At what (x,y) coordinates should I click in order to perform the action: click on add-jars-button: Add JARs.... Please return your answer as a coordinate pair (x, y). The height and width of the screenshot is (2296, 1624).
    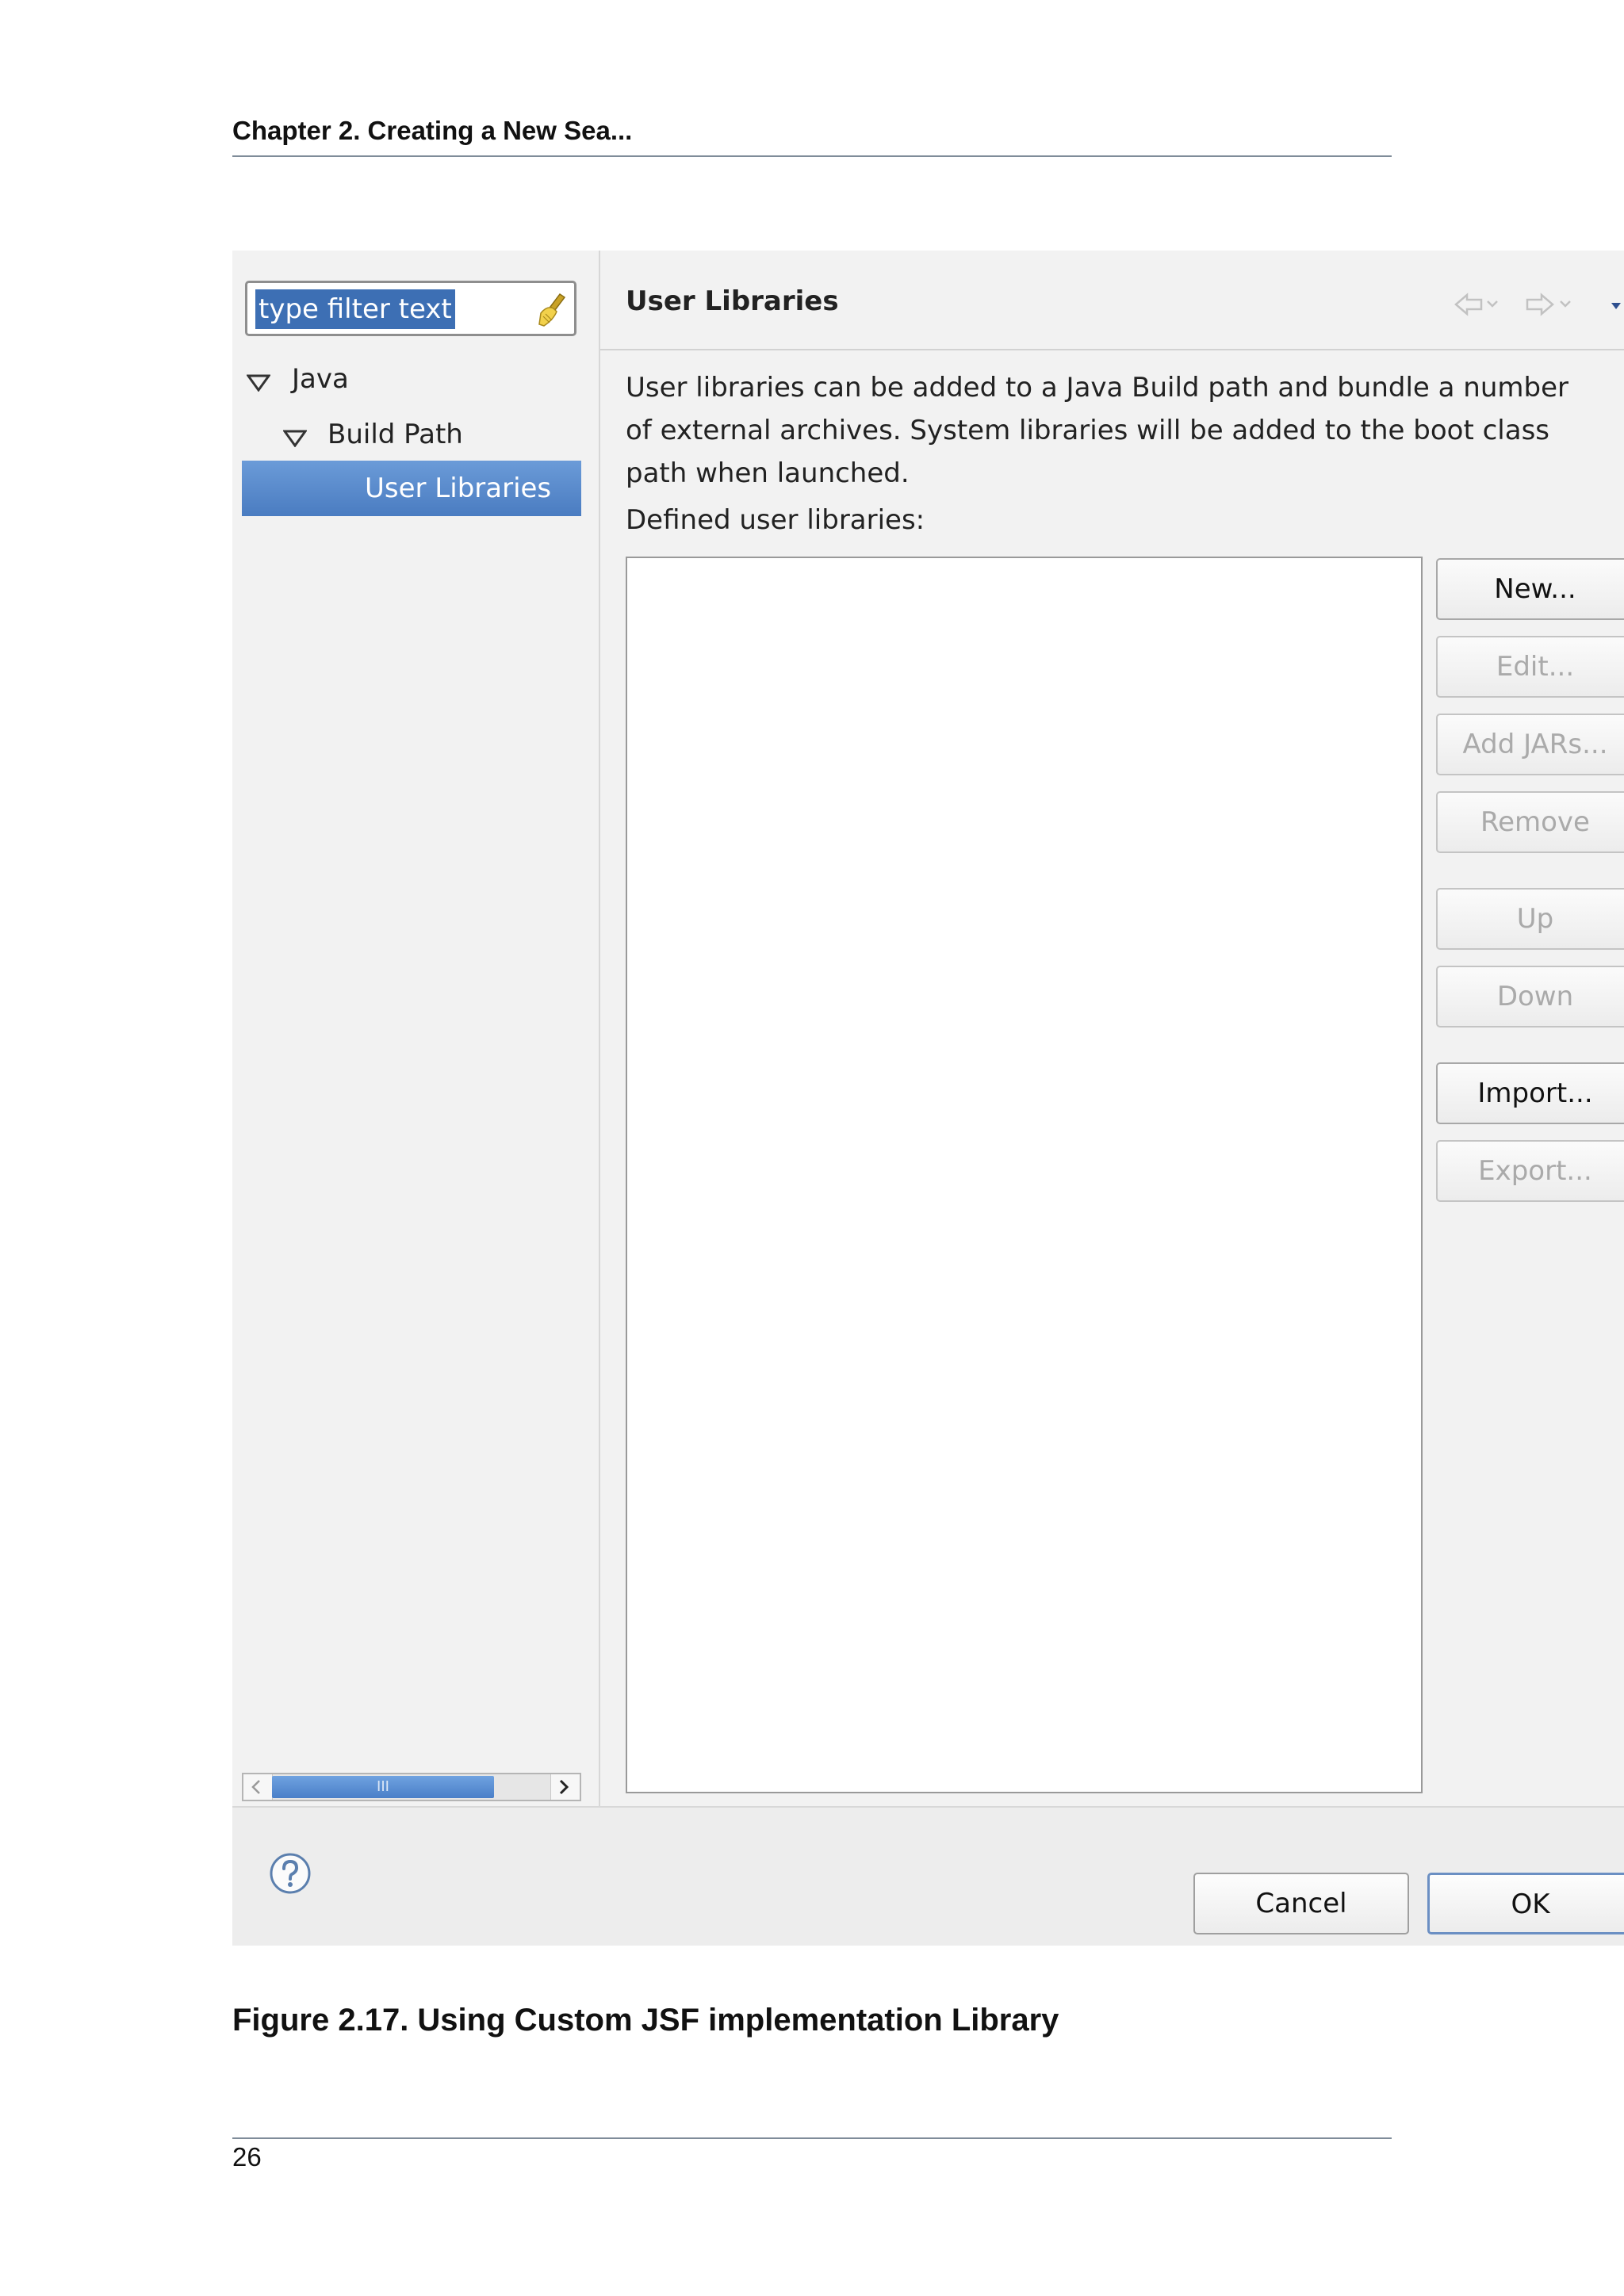
    Looking at the image, I should click on (1530, 745).